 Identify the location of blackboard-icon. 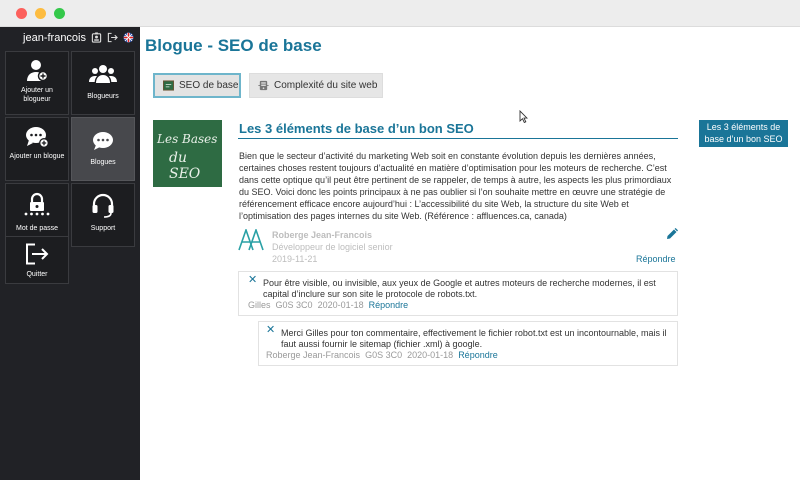
(168, 85).